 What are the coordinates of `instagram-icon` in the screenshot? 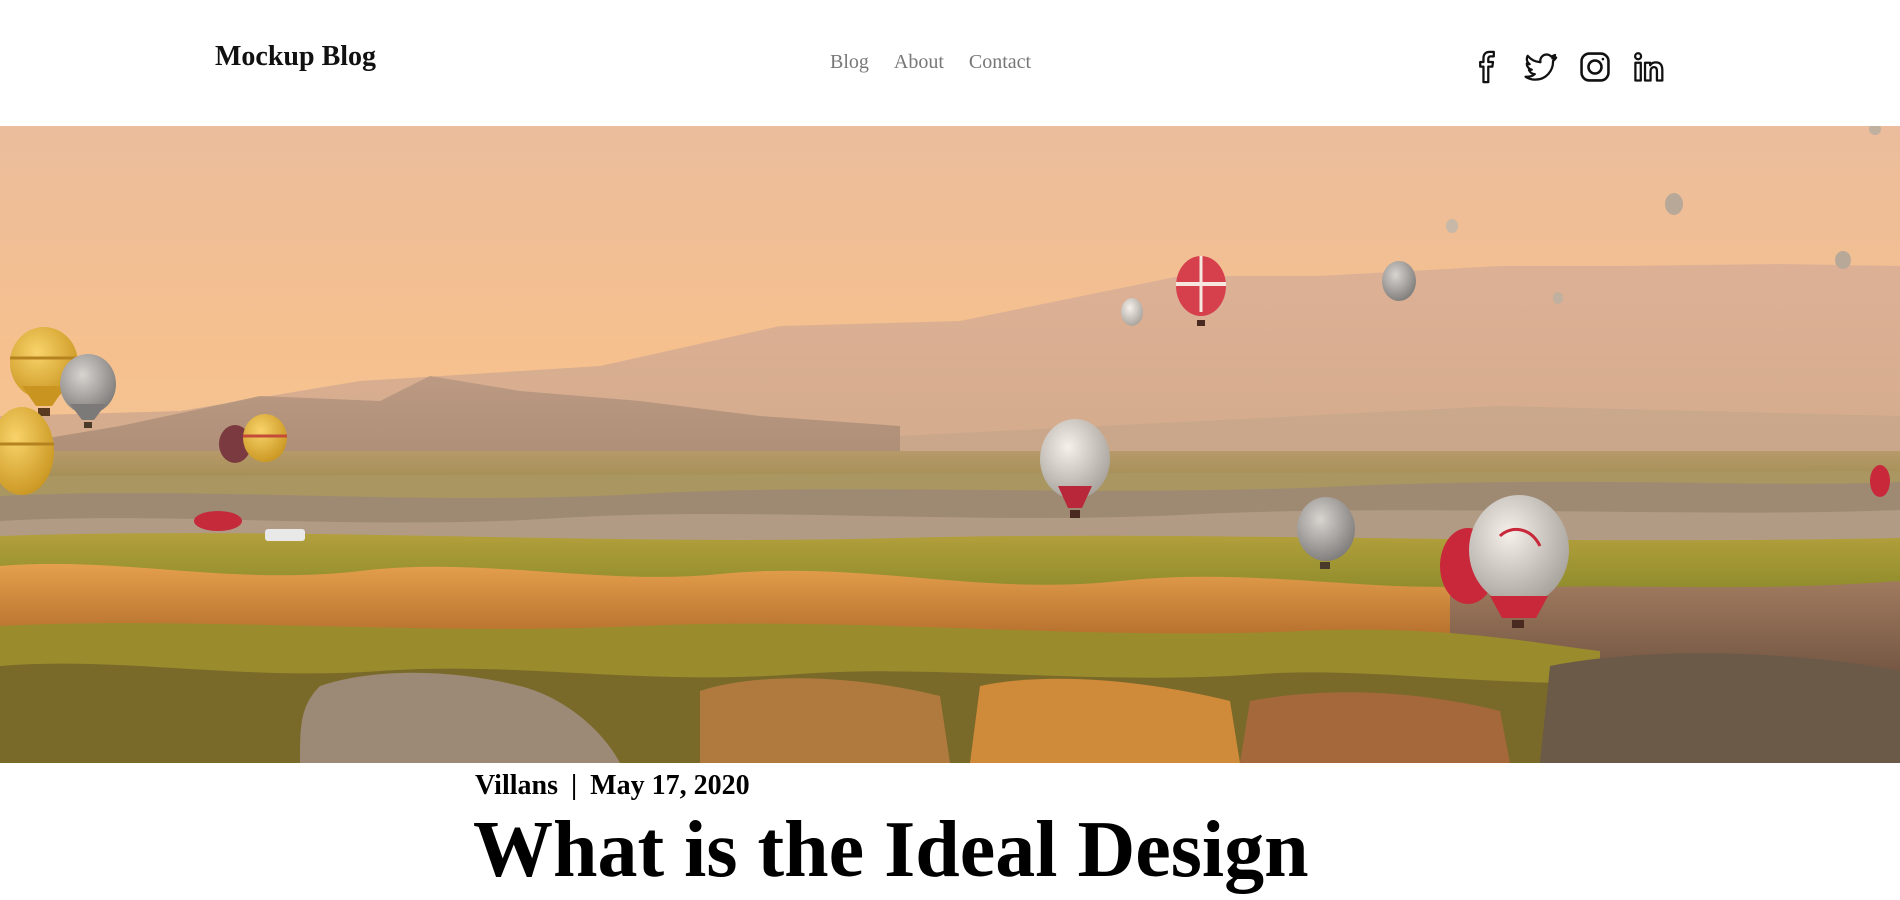 It's located at (1595, 67).